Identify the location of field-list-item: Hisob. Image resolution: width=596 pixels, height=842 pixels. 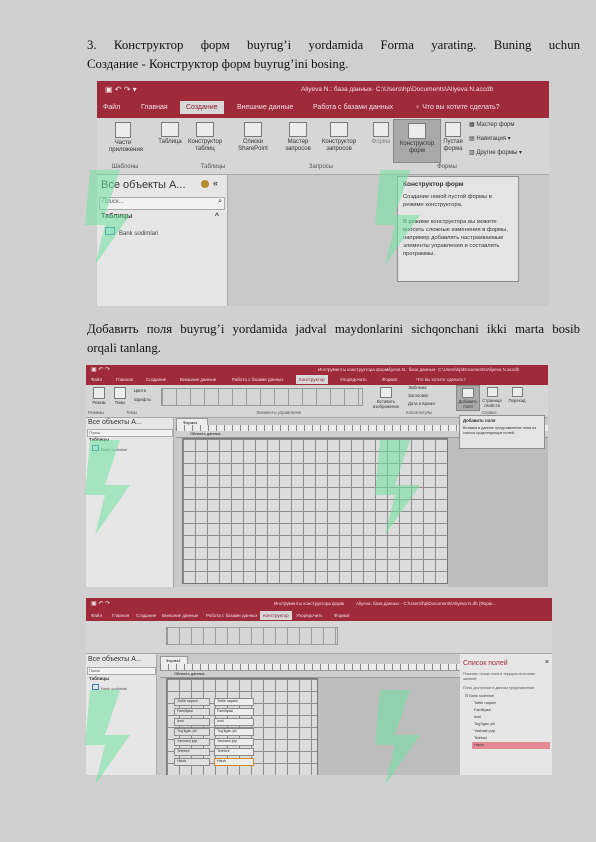
(511, 745).